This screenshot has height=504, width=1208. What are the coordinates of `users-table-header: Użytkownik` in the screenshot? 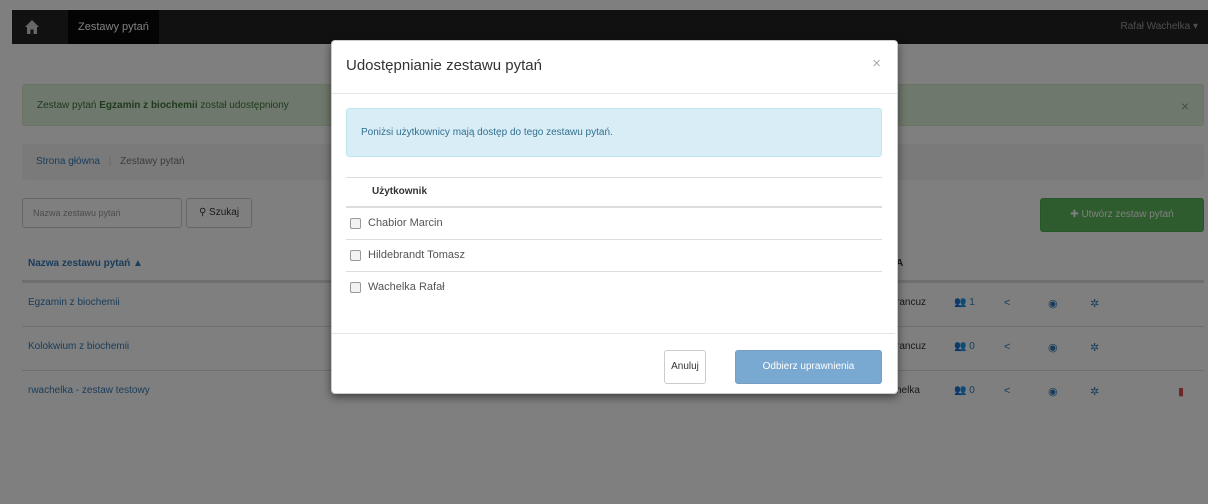 It's located at (614, 192).